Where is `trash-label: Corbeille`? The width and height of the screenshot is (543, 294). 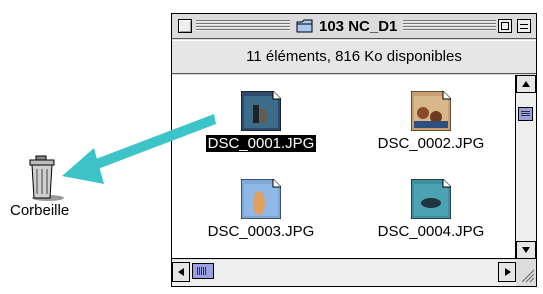
trash-label: Corbeille is located at coordinates (40, 210).